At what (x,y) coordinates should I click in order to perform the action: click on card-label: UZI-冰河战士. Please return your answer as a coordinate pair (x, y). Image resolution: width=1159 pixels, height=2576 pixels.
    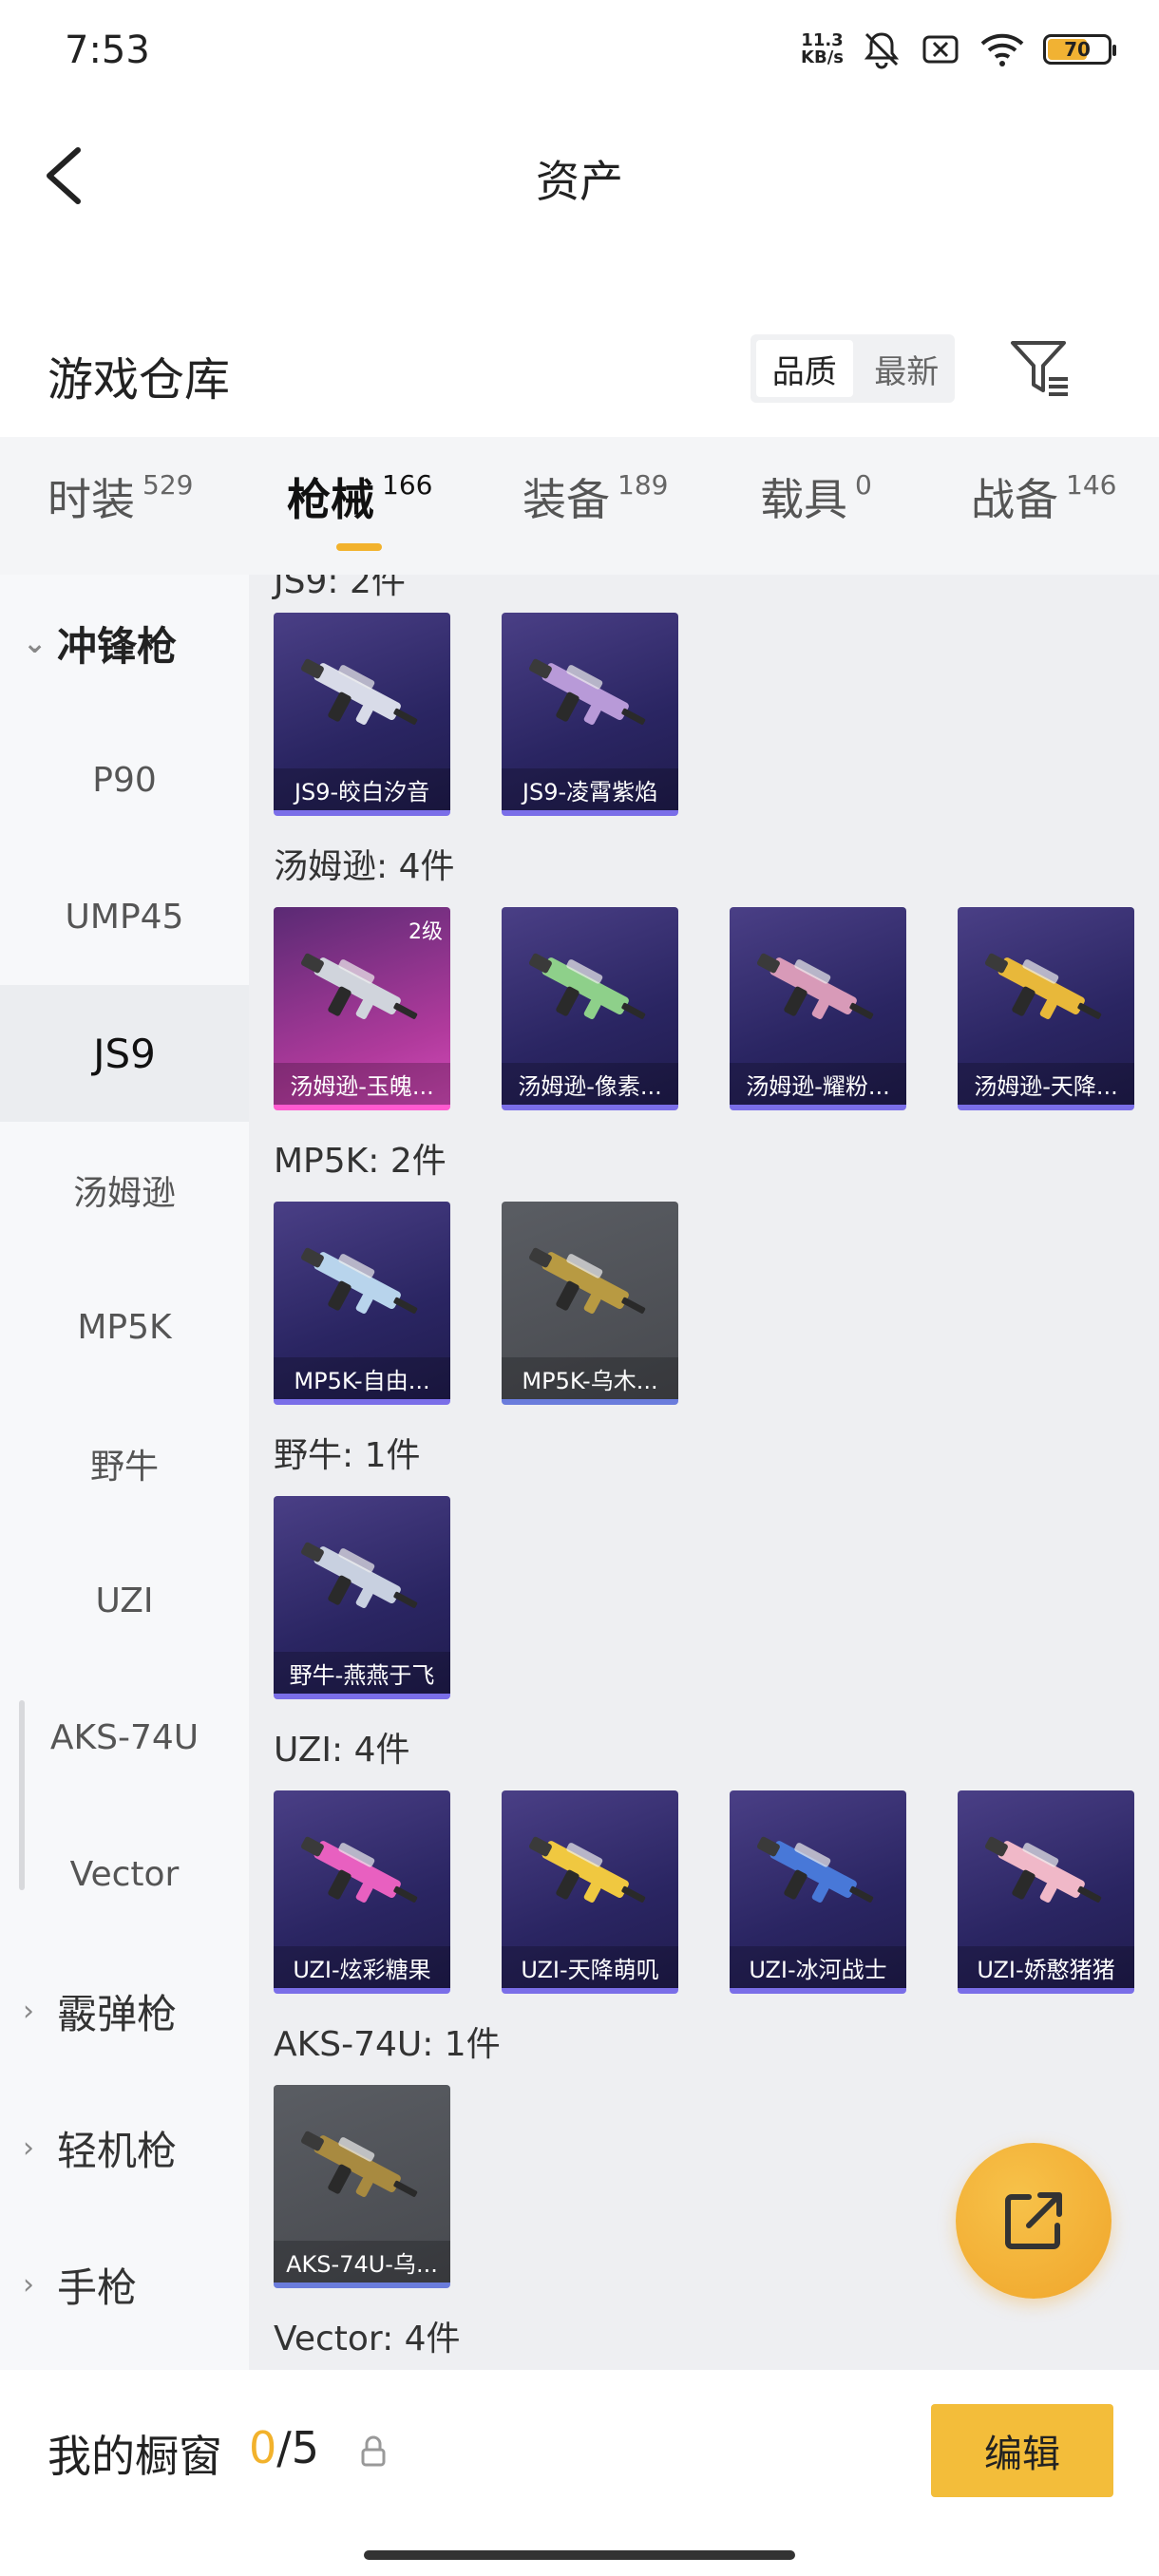
    Looking at the image, I should click on (818, 1967).